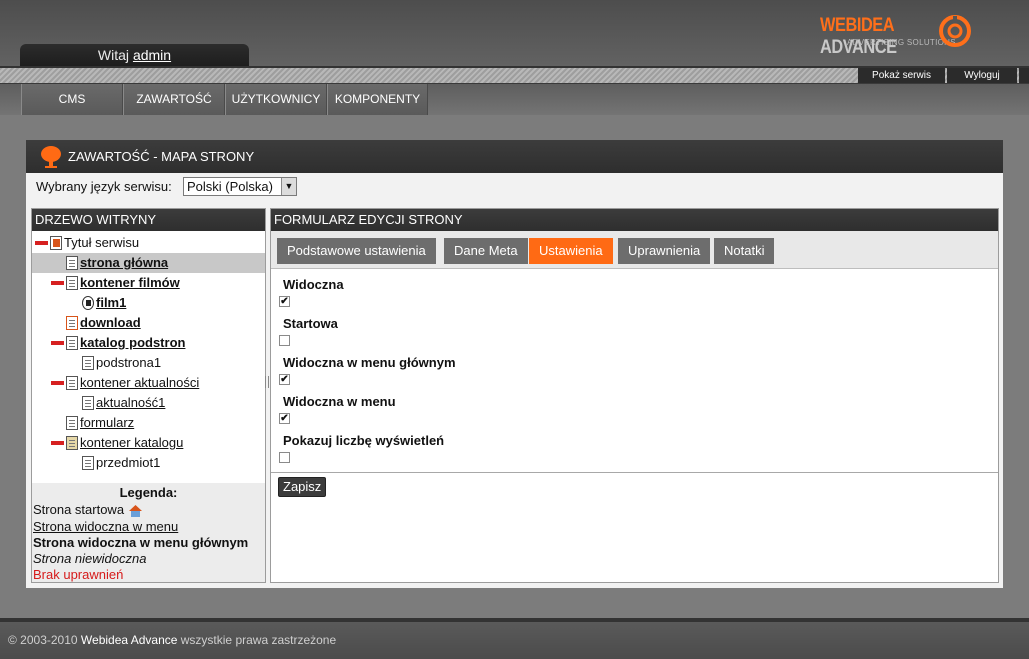 This screenshot has height=659, width=1029. Describe the element at coordinates (72, 322) in the screenshot. I see `download-icon` at that location.